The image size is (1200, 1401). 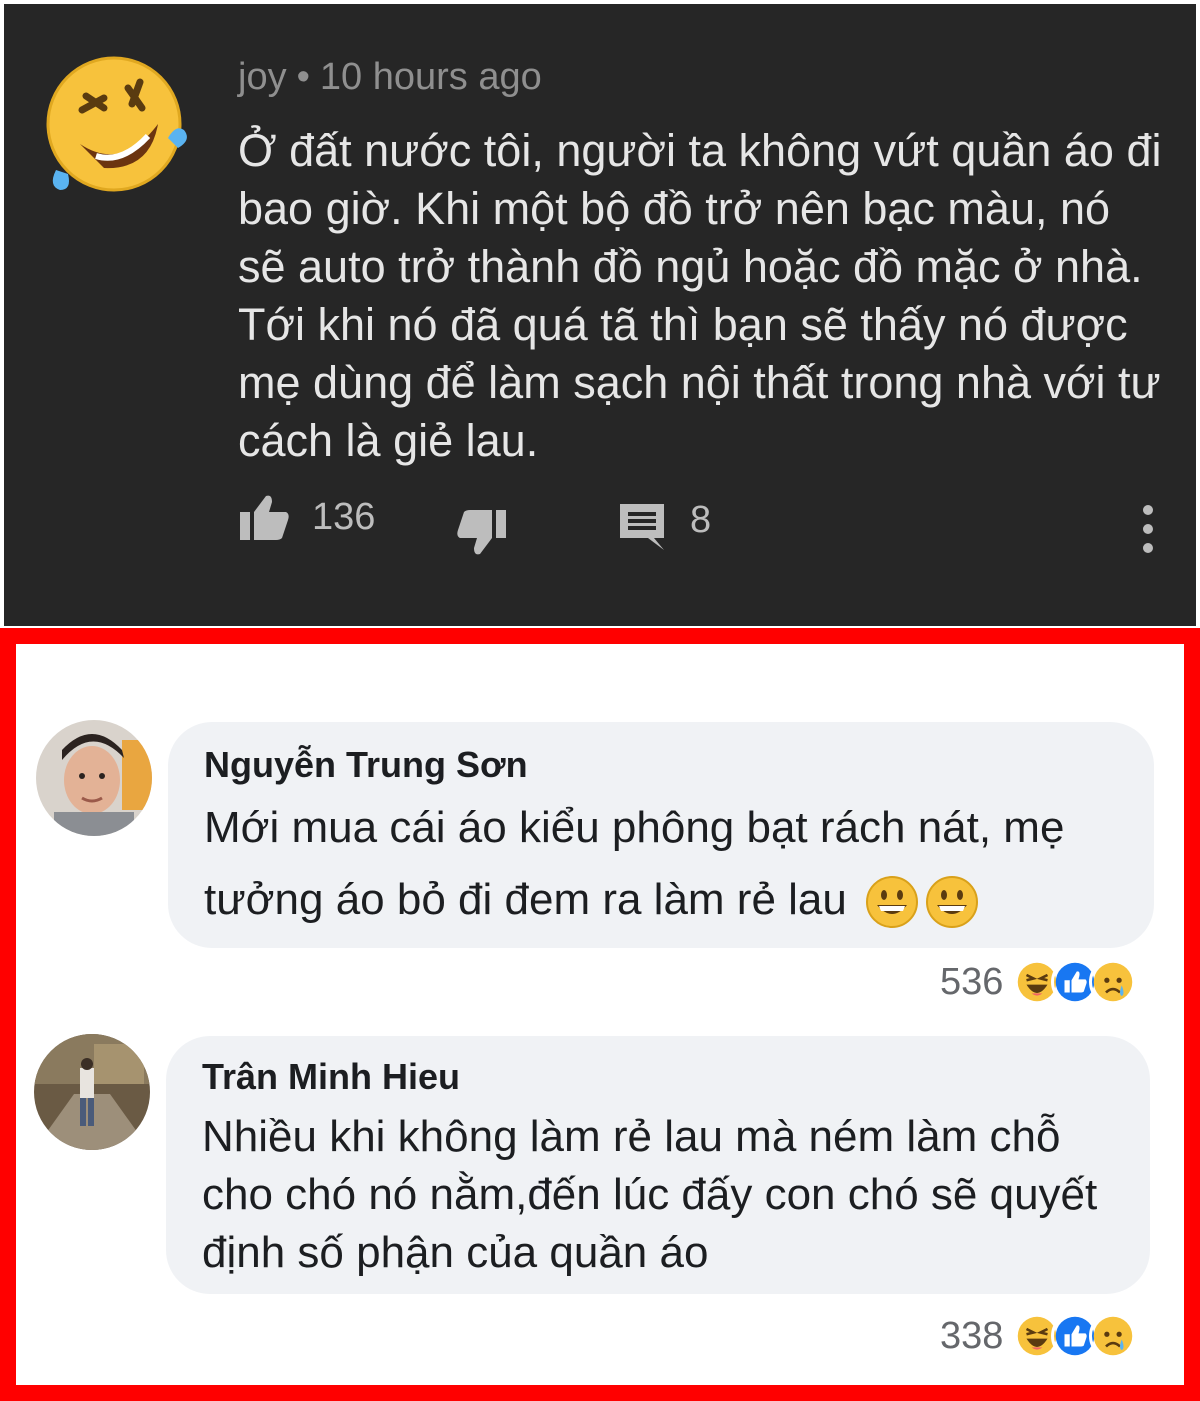 What do you see at coordinates (972, 1335) in the screenshot?
I see `reaction-count: 338` at bounding box center [972, 1335].